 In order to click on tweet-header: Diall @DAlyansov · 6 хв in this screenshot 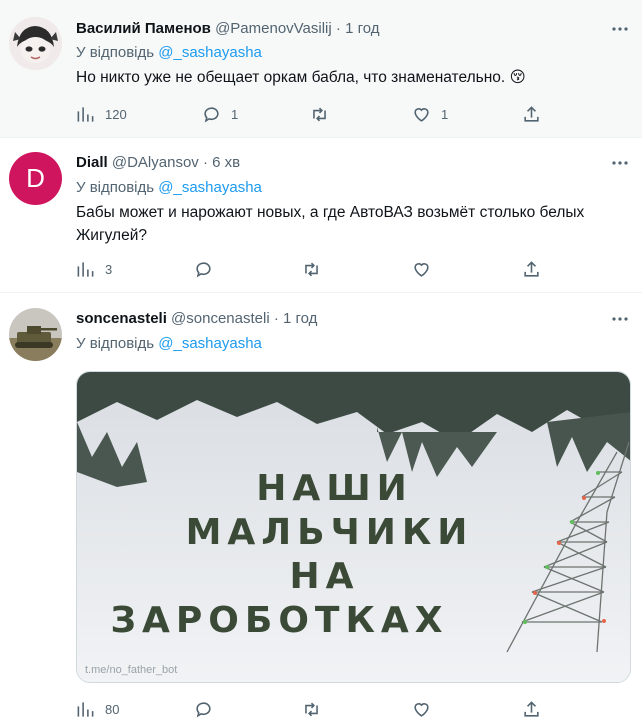, I will do `click(158, 163)`.